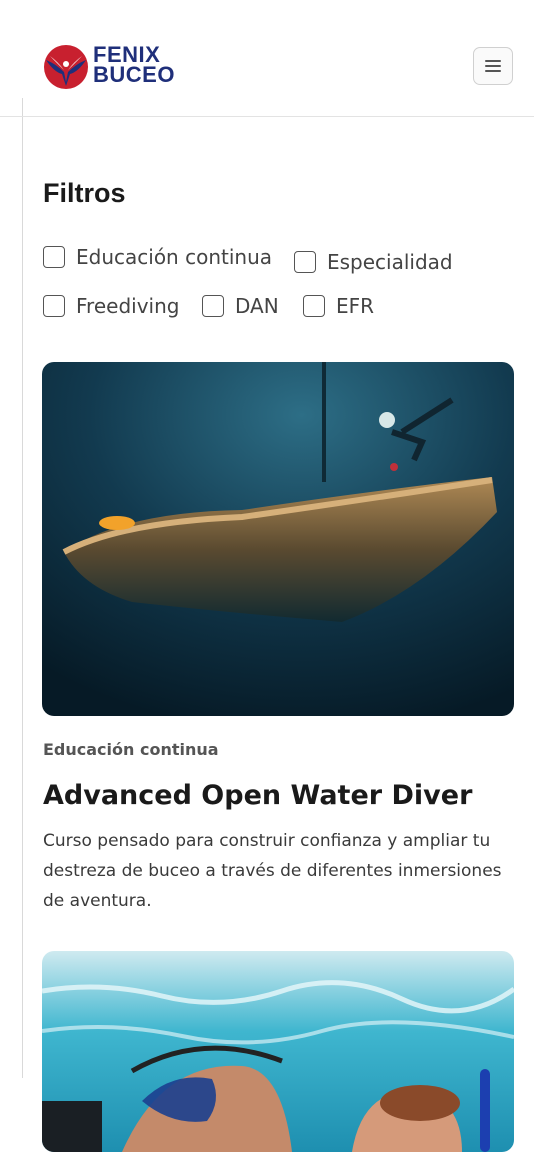 This screenshot has width=556, height=1173. I want to click on filter-dan: DAN, so click(240, 306).